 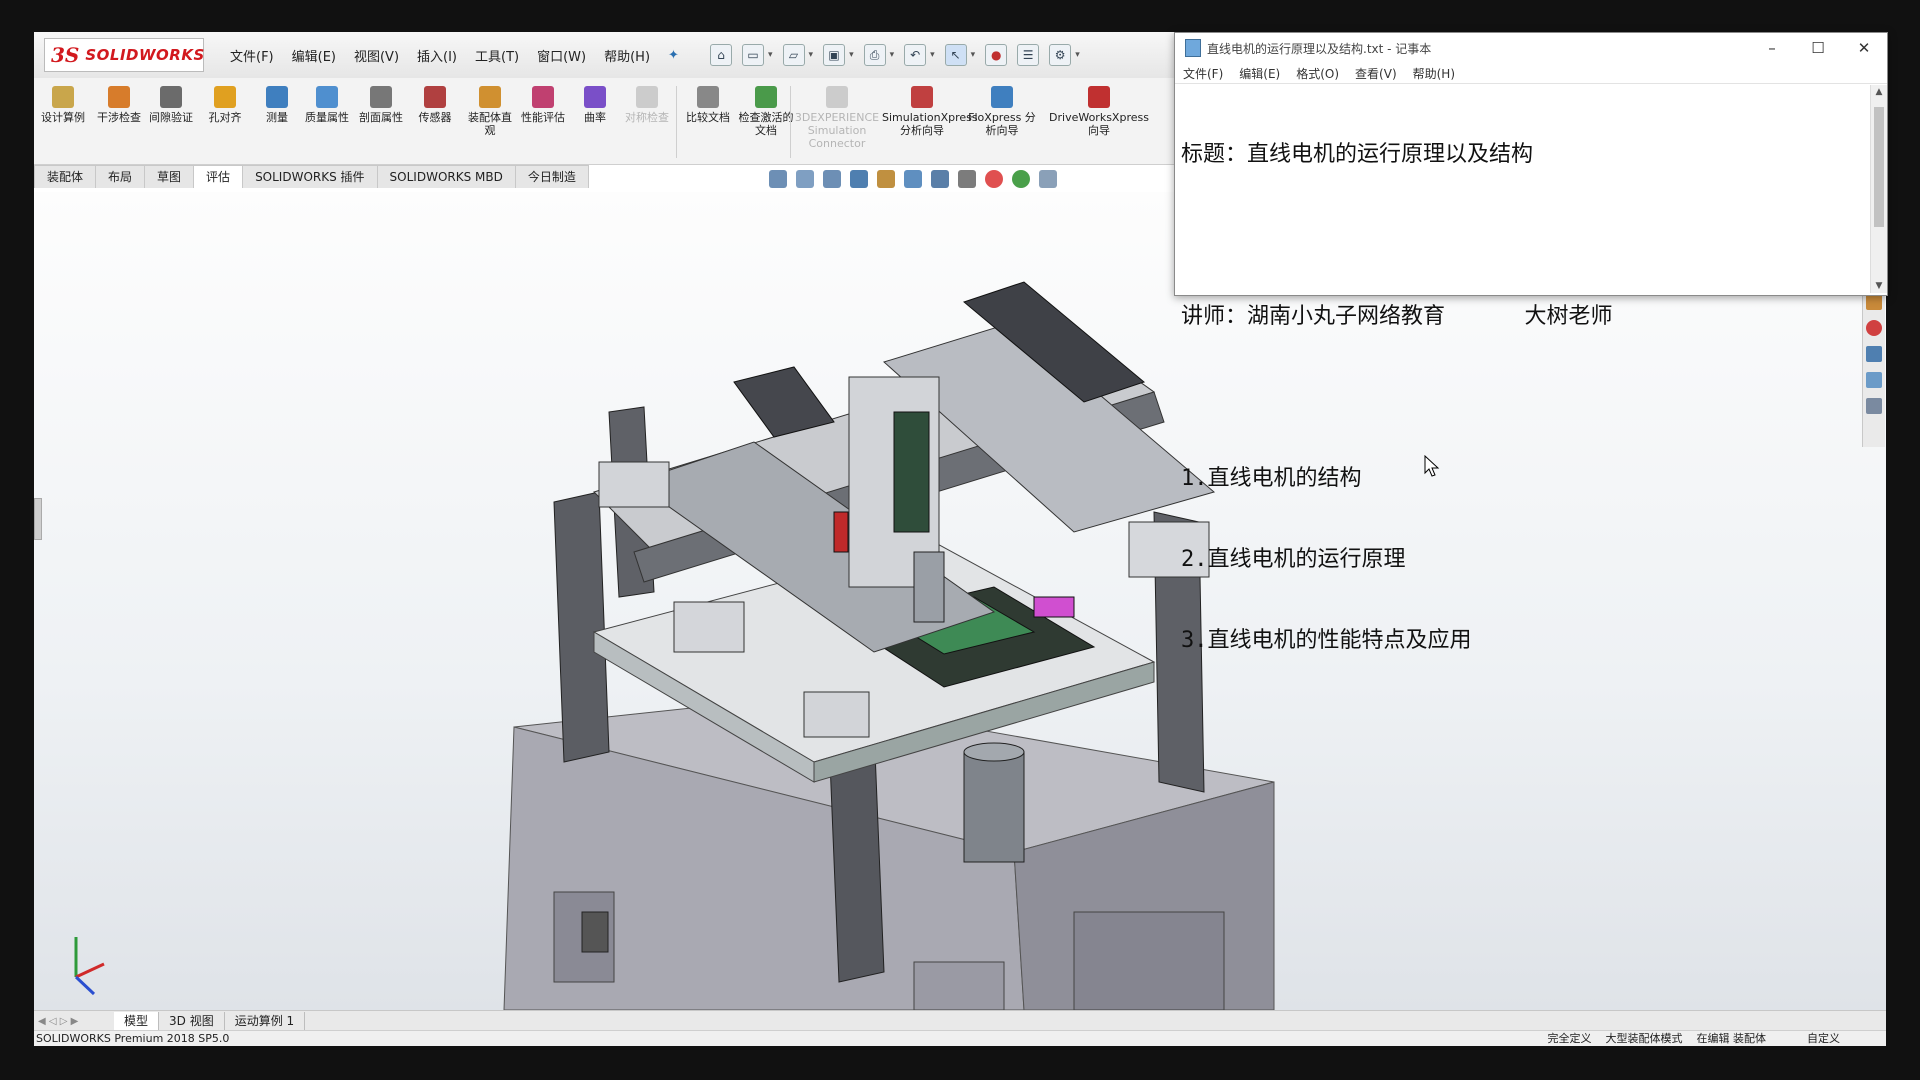 I want to click on appearances-icon, so click(x=1874, y=328).